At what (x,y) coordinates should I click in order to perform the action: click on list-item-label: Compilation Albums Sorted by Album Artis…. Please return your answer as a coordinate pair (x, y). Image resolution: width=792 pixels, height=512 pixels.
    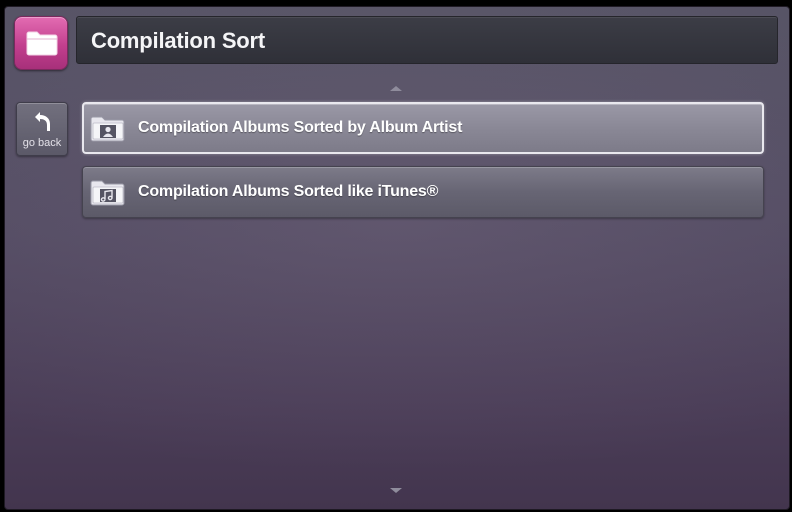
    Looking at the image, I should click on (300, 127).